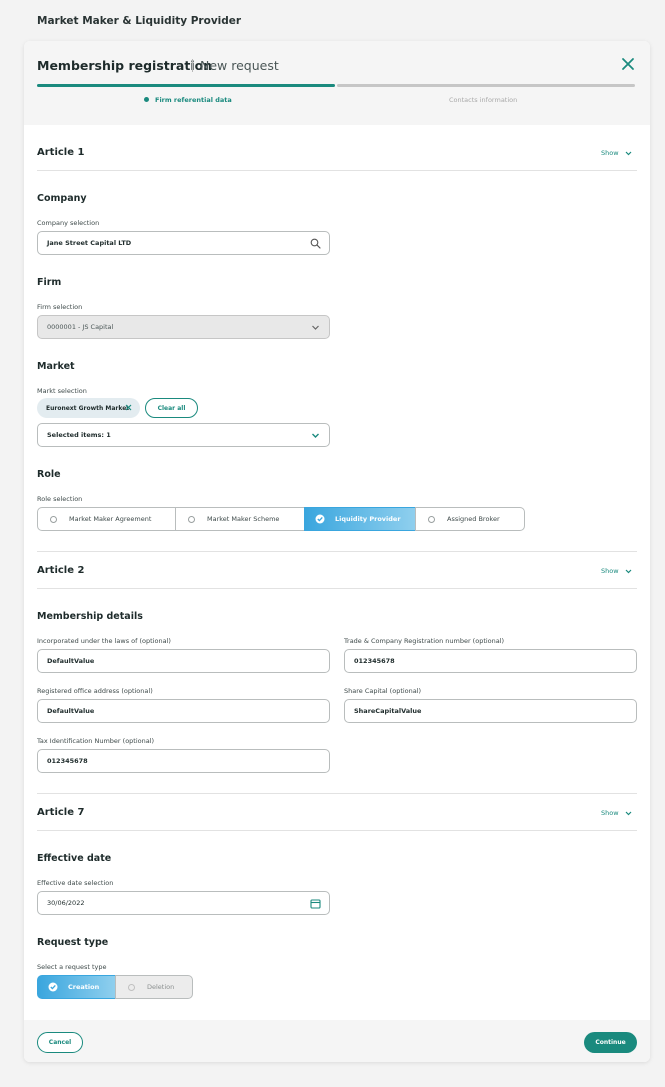 The height and width of the screenshot is (1087, 665). What do you see at coordinates (71, 711) in the screenshot?
I see `office-address-value: DefaultValue` at bounding box center [71, 711].